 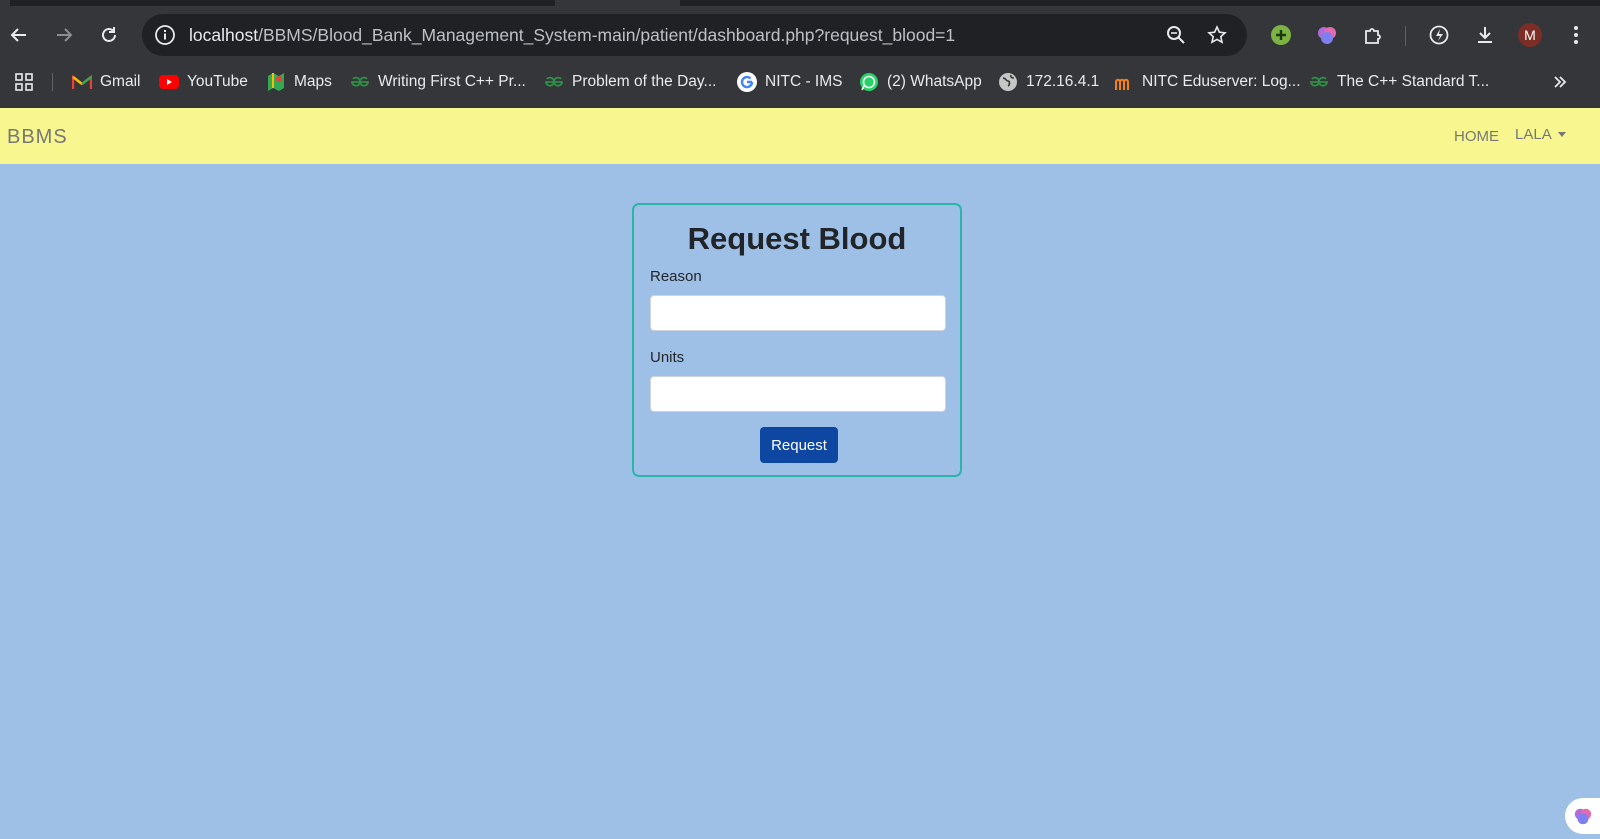 I want to click on bookmark-label: 172.16.4.1, so click(x=1063, y=81).